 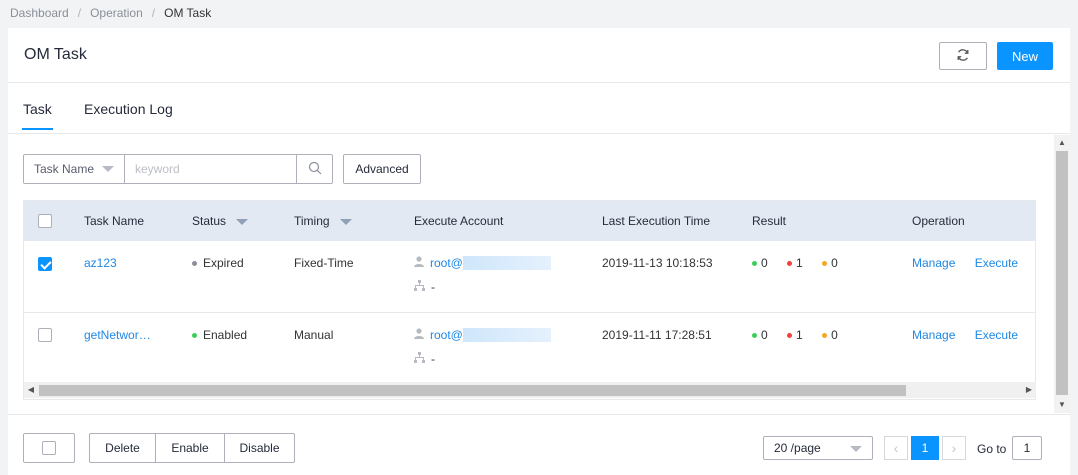 What do you see at coordinates (64, 169) in the screenshot?
I see `search-field-label: Task Name` at bounding box center [64, 169].